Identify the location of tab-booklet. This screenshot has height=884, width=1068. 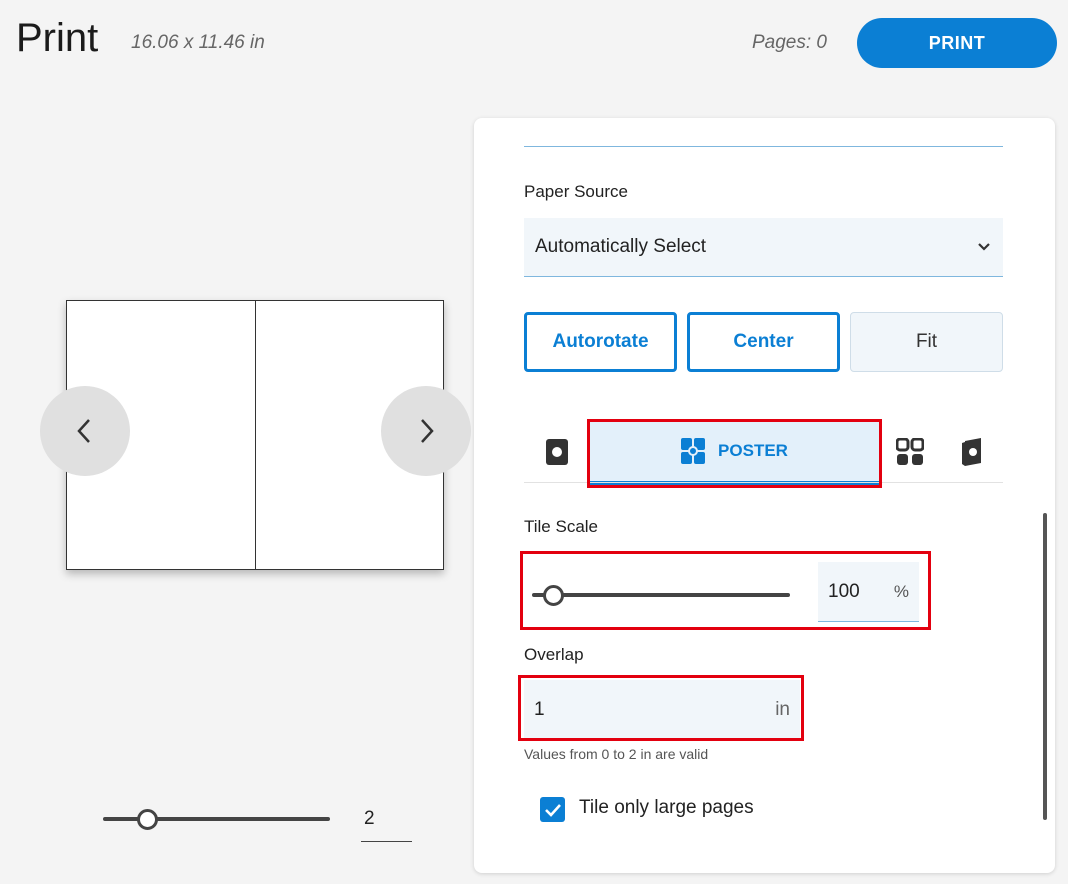
(973, 452).